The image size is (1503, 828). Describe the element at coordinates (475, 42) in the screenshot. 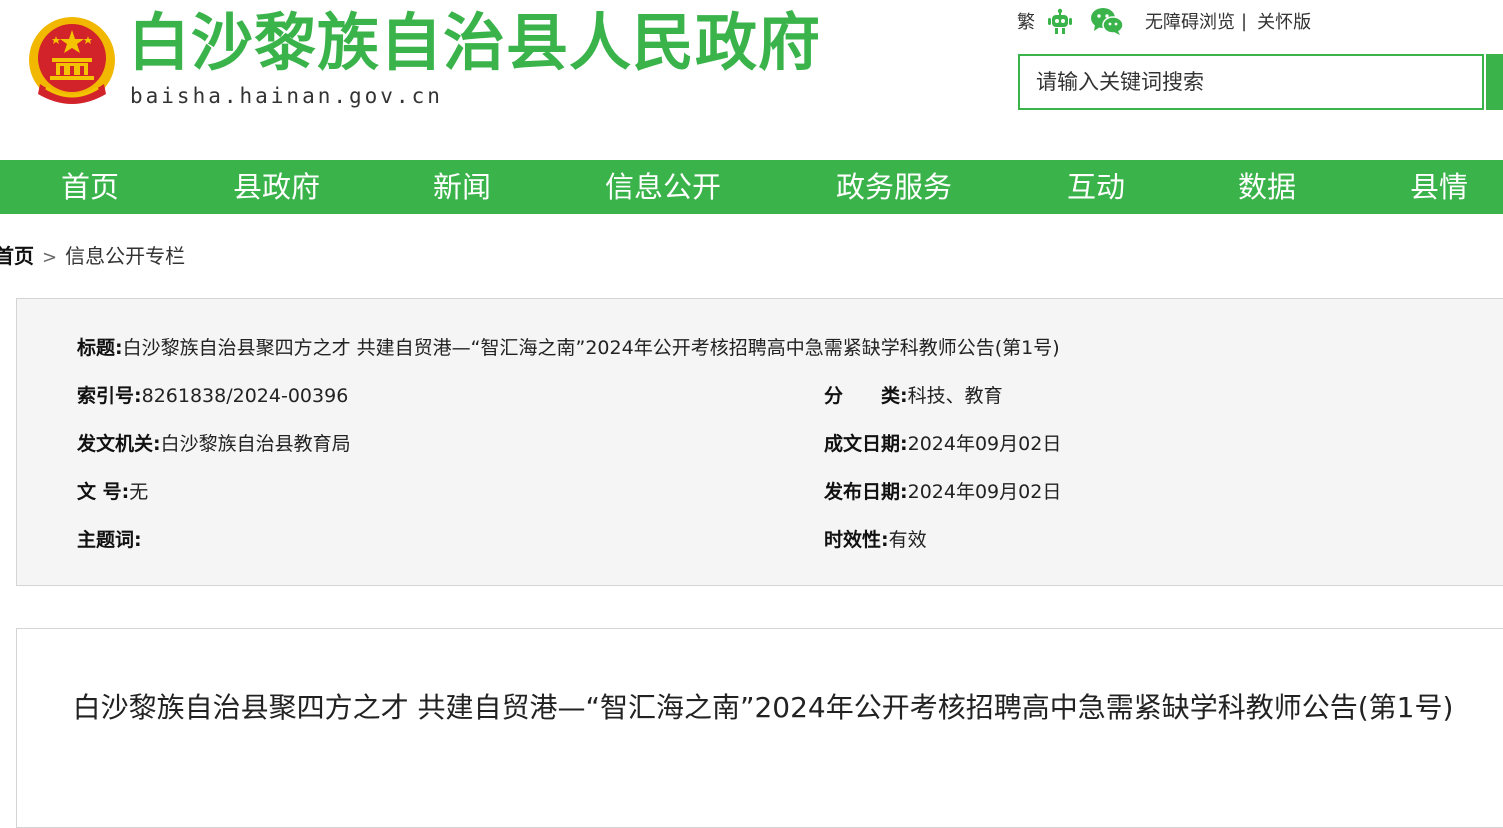

I see `site-title: 白沙黎族自治县人民政府` at that location.